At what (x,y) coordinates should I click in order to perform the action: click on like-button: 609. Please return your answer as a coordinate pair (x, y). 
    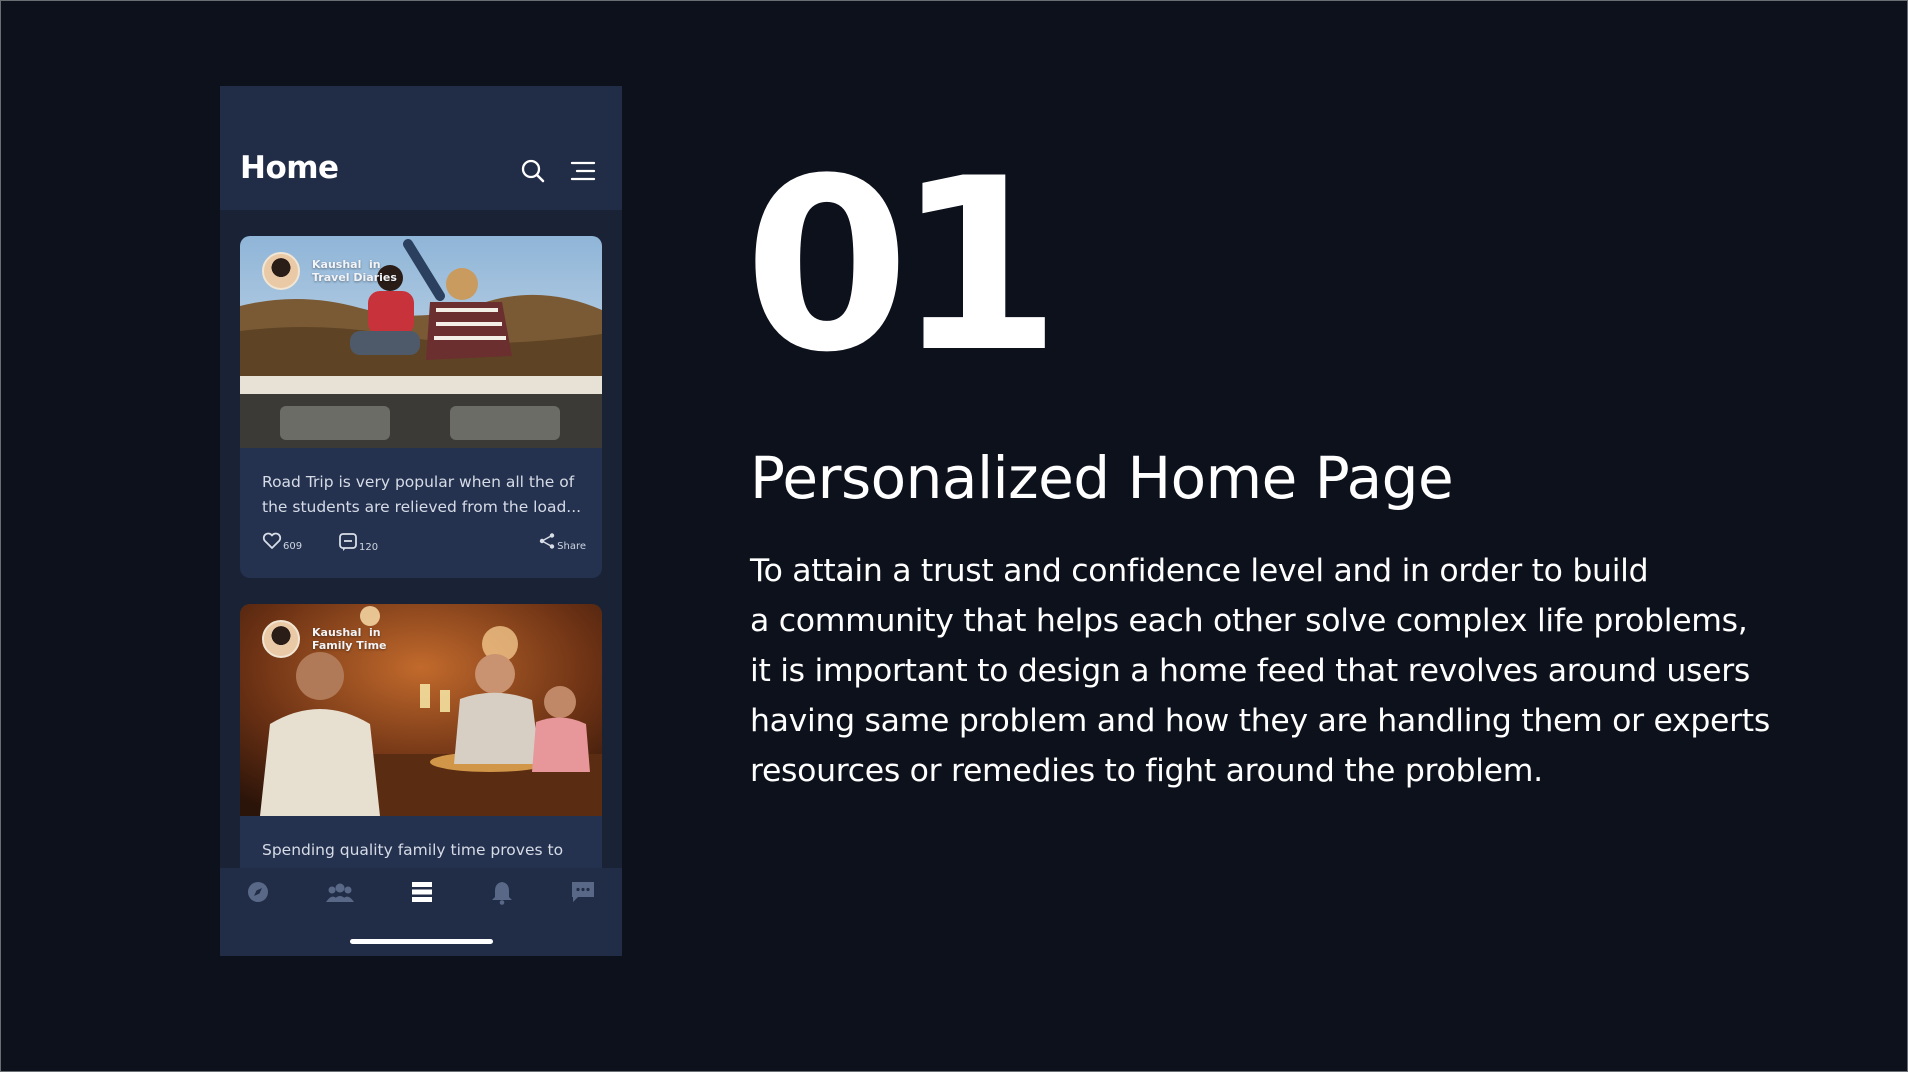
    Looking at the image, I should click on (282, 543).